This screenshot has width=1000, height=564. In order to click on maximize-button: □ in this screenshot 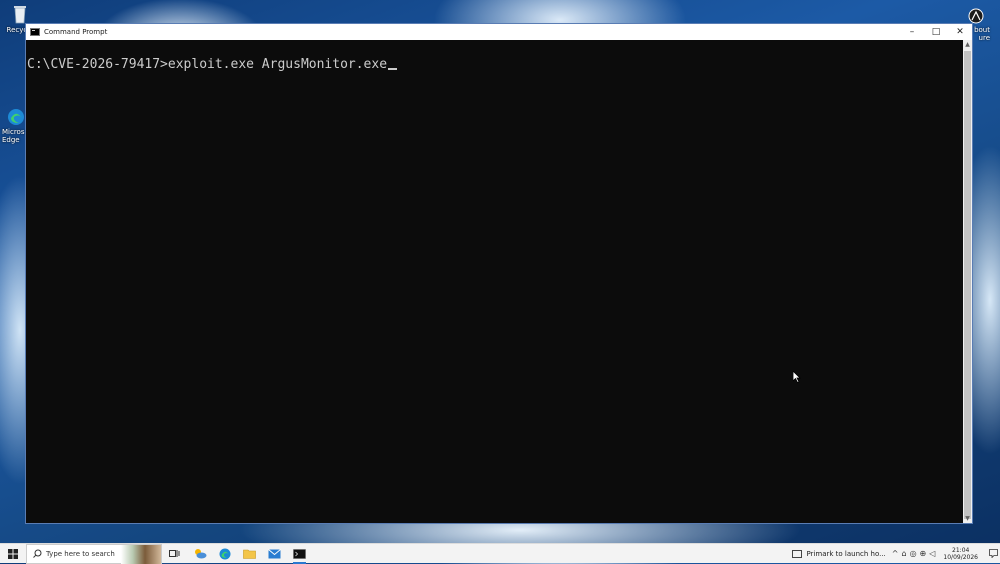, I will do `click(936, 32)`.